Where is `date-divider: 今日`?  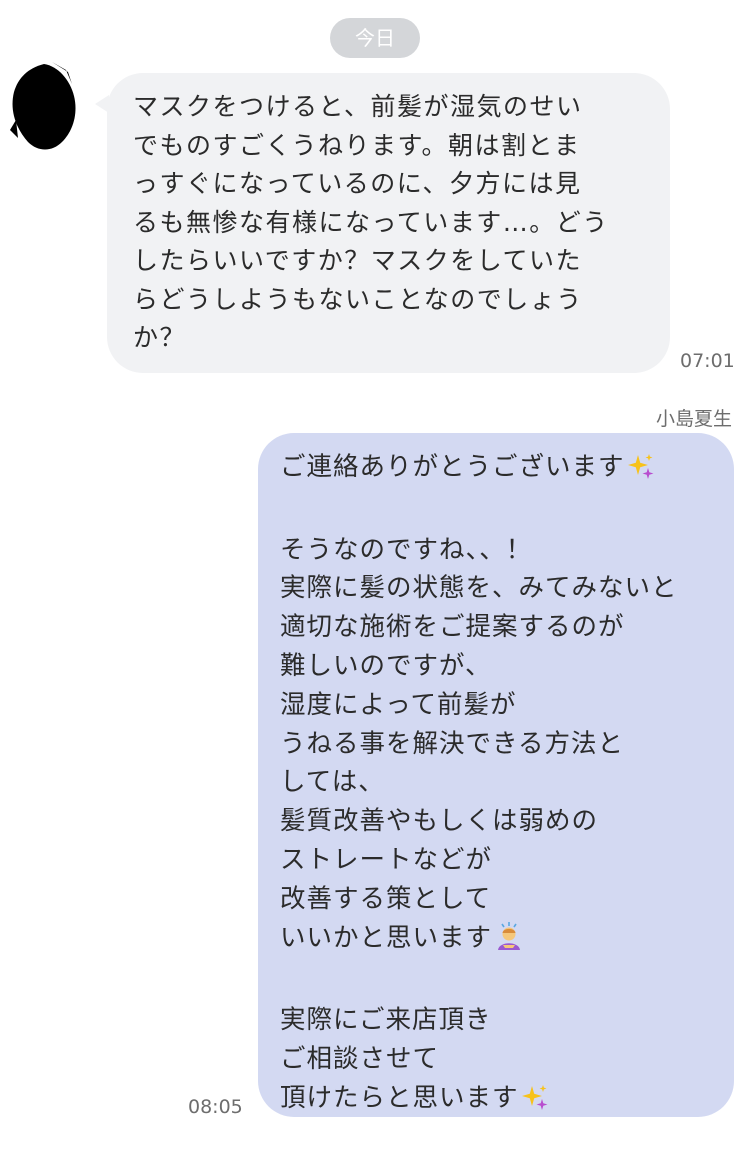
date-divider: 今日 is located at coordinates (375, 38).